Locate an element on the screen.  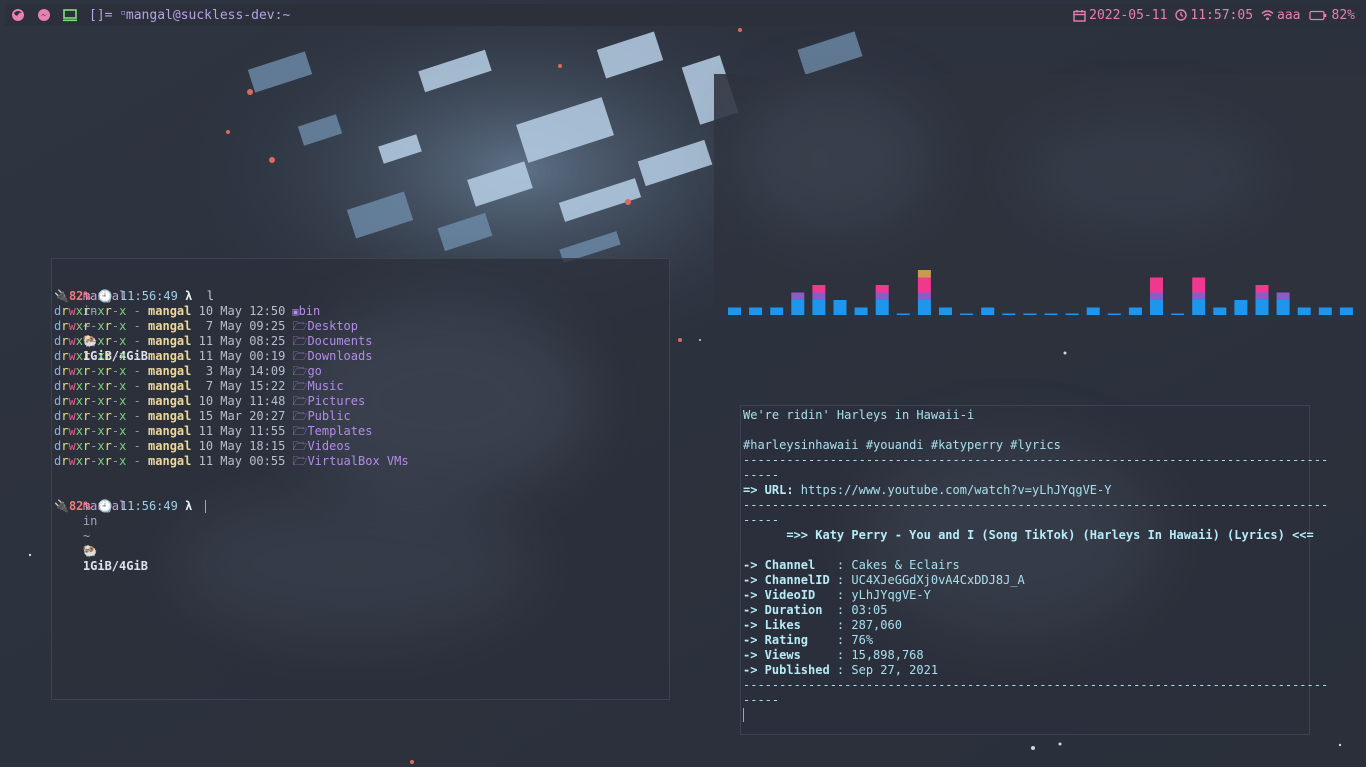
listing-name: Desktop is located at coordinates (332, 326).